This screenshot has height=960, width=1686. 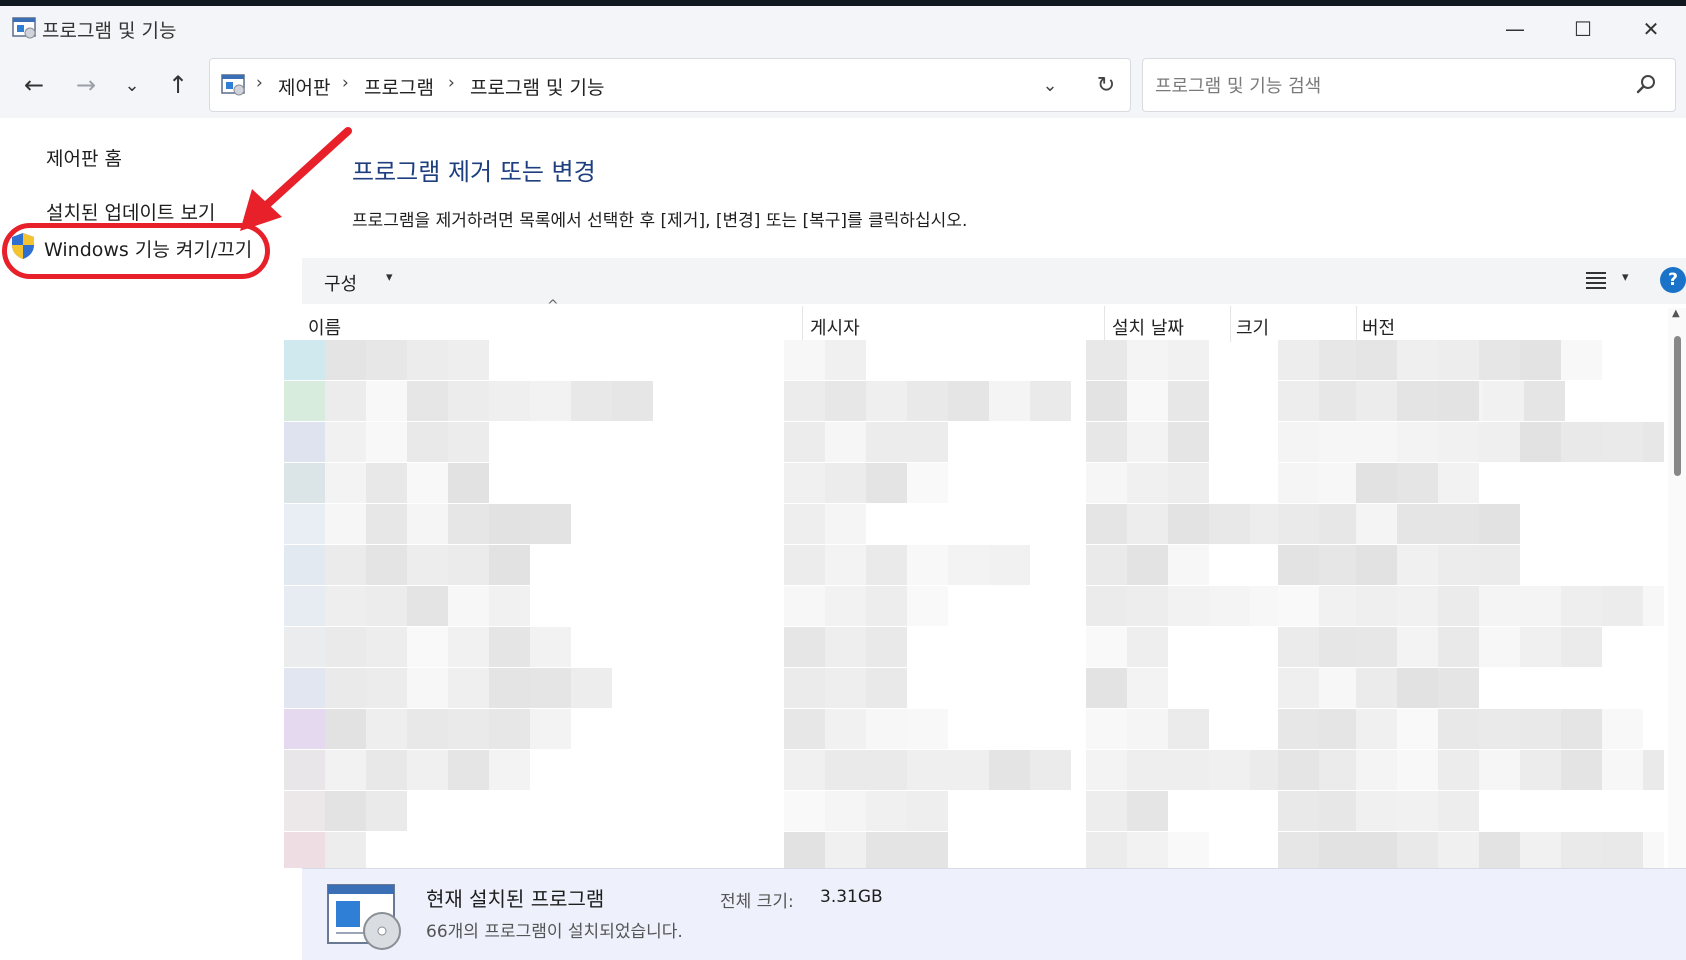 What do you see at coordinates (86, 85) in the screenshot?
I see `forward-button: →` at bounding box center [86, 85].